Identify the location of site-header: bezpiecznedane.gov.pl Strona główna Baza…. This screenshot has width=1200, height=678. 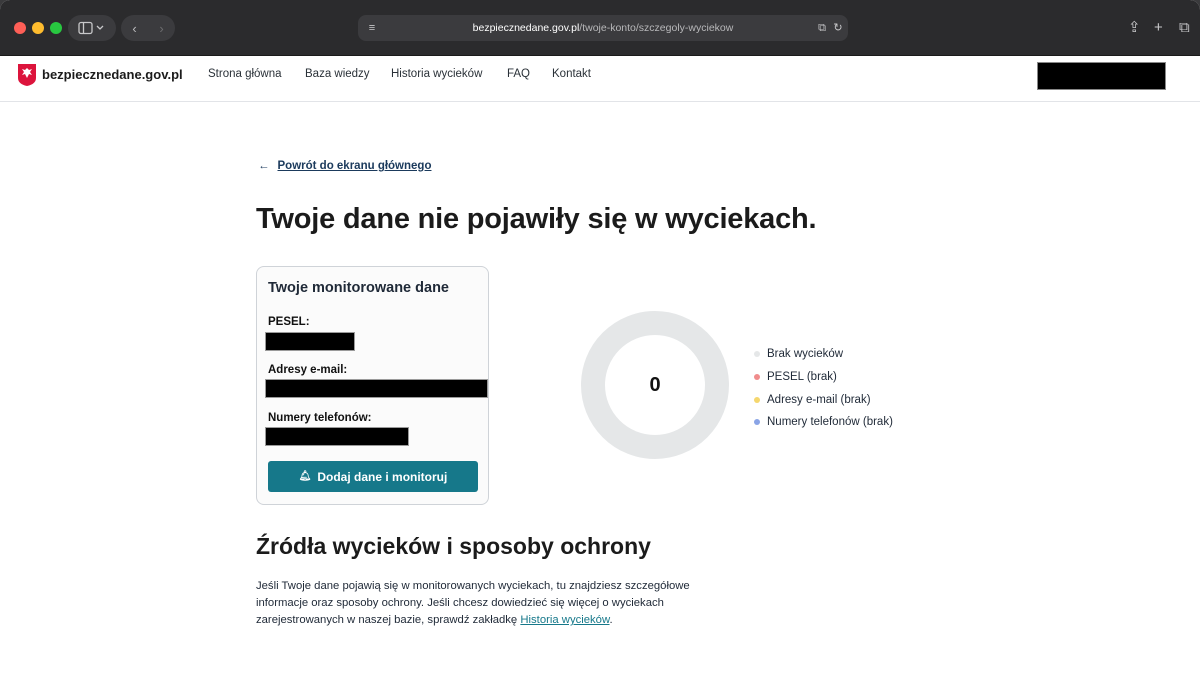
(600, 79).